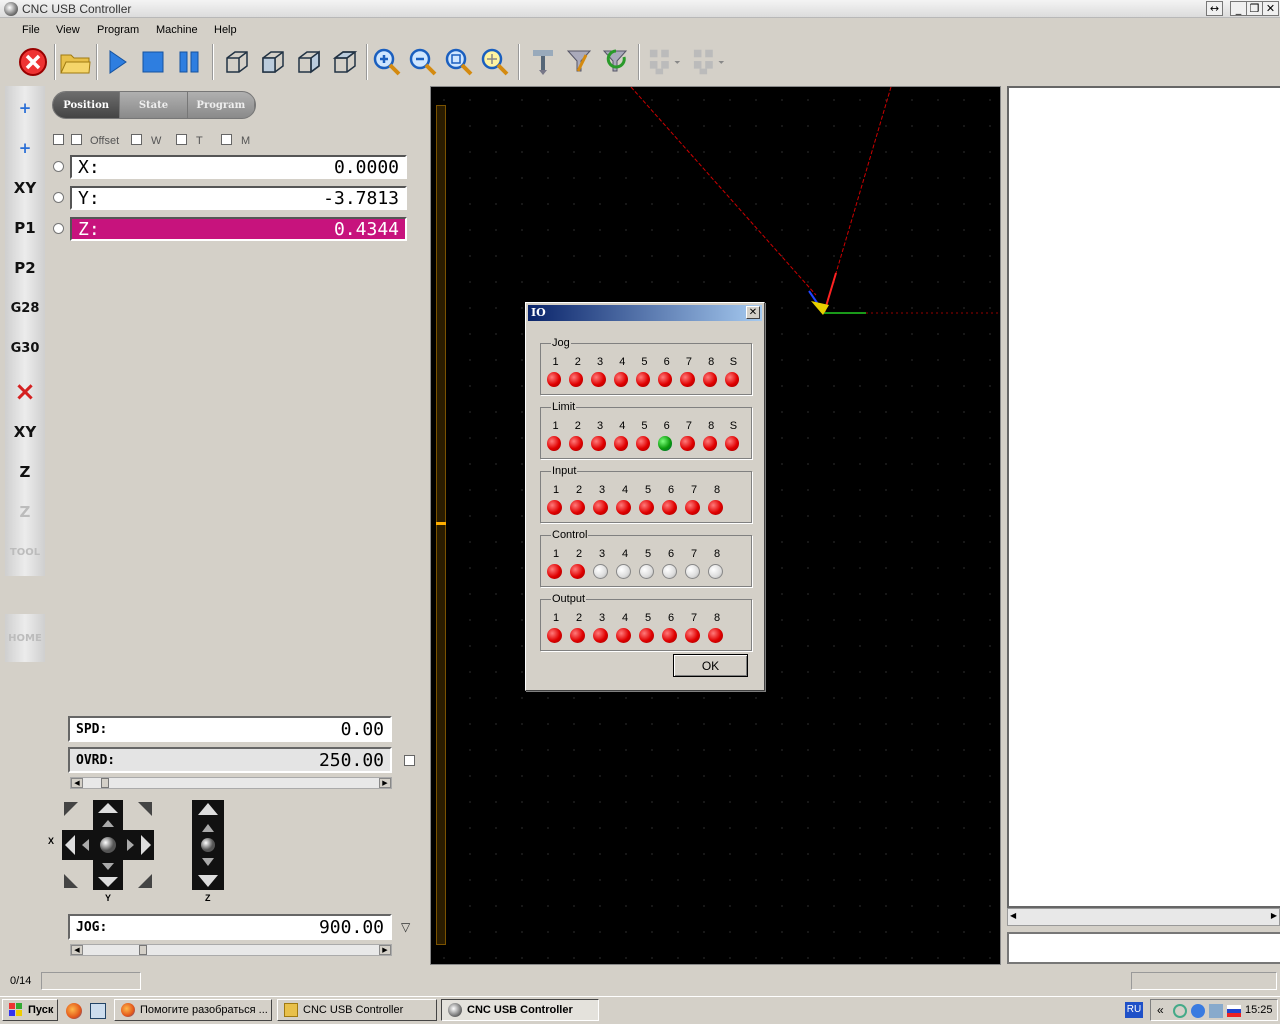  Describe the element at coordinates (238, 198) in the screenshot. I see `y-axis-readout: Y: -3.7813` at that location.